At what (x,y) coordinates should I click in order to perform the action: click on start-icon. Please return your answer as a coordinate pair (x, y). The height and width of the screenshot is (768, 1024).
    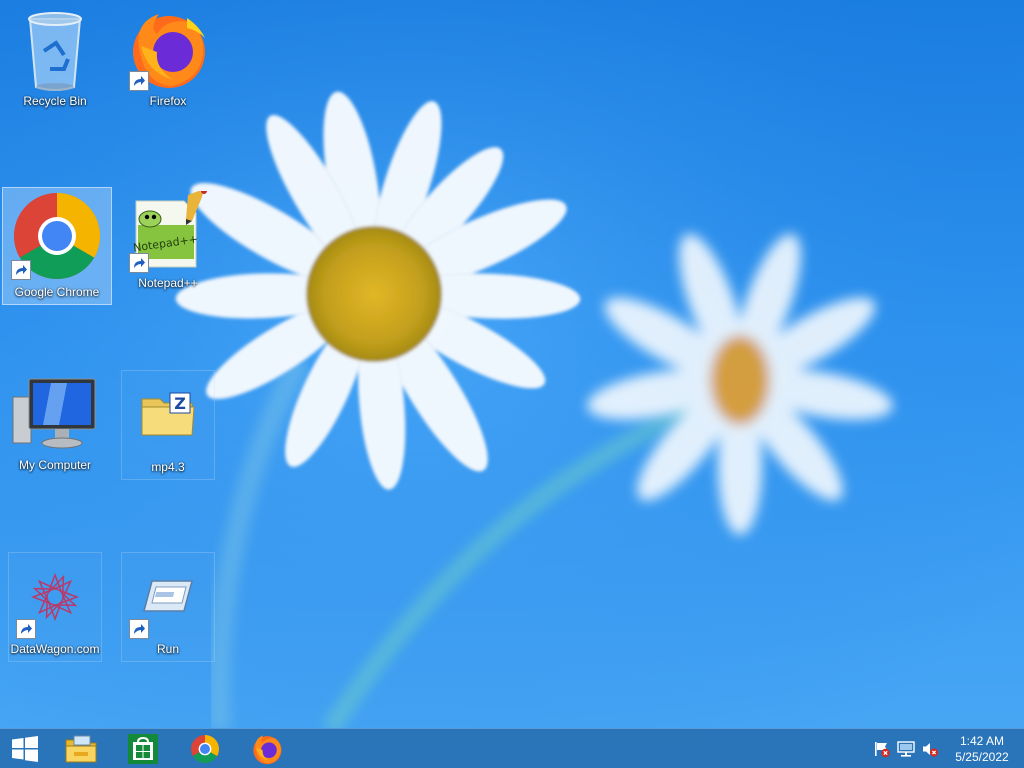
    Looking at the image, I should click on (25, 749).